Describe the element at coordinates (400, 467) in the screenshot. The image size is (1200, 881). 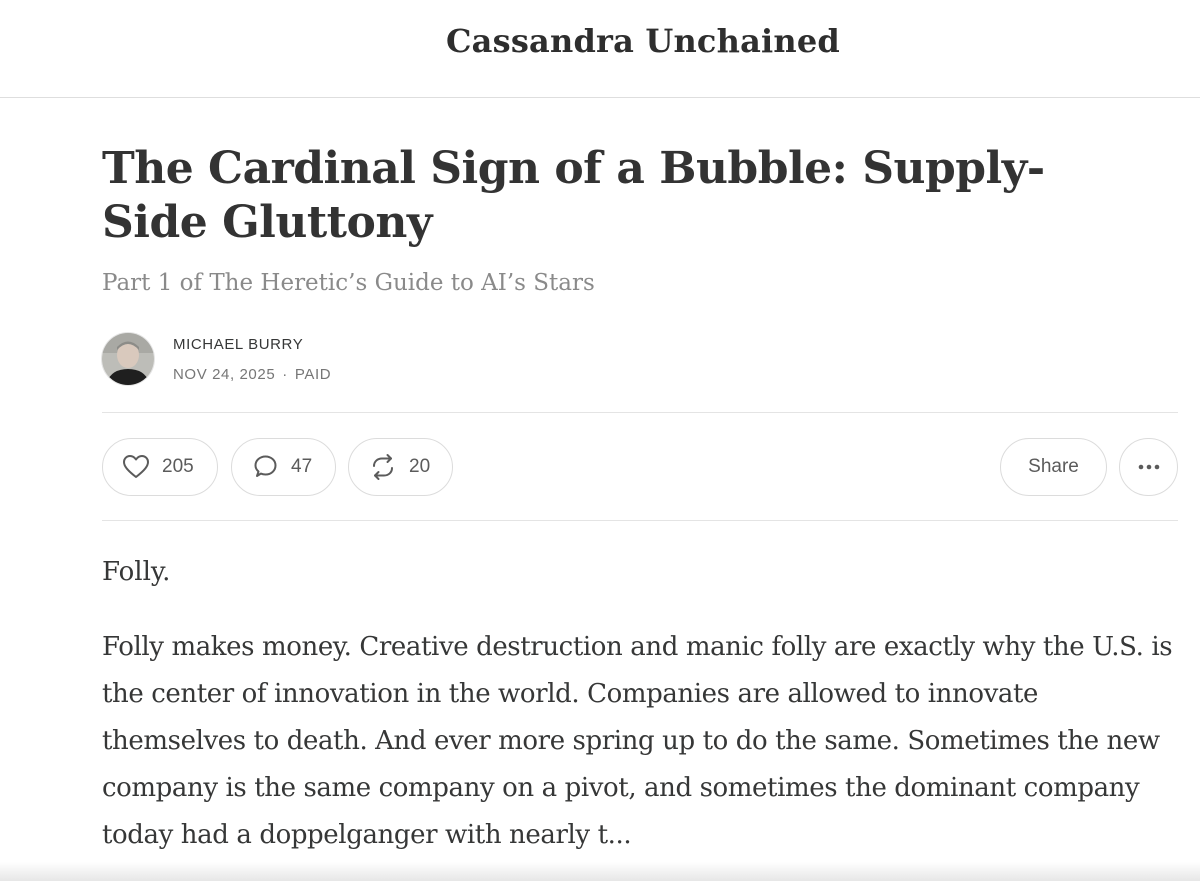
I see `restack-button: 20` at that location.